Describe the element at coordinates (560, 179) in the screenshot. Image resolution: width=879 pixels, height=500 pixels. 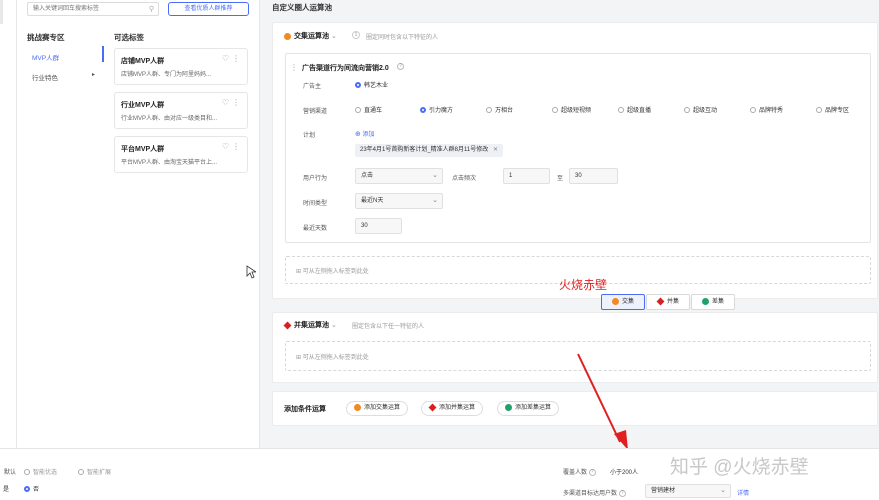
I see `range-to-label: 至` at that location.